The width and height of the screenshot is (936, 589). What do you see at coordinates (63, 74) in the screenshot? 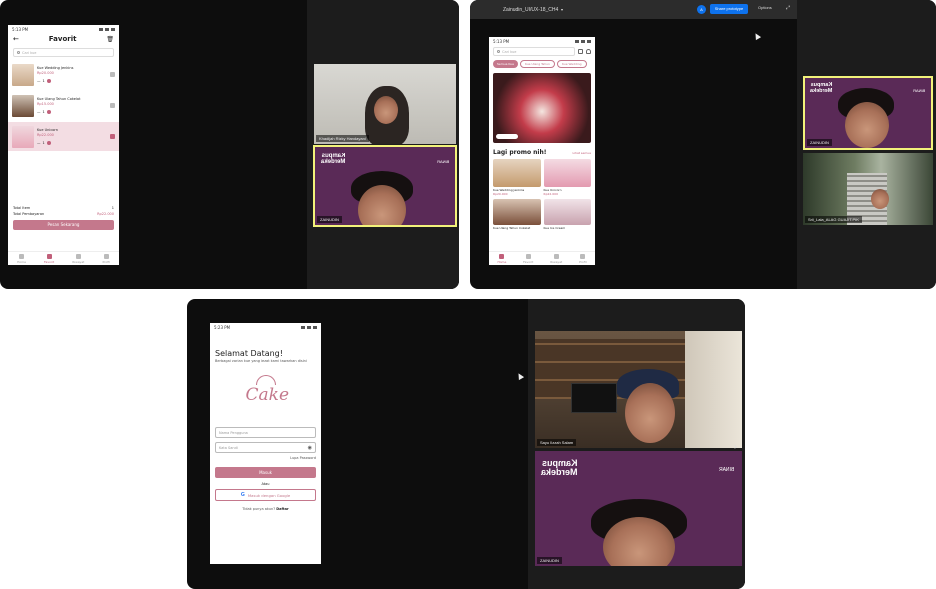
I see `list-item: Kue Wedding Jenkins Rp20.000 — 1` at bounding box center [63, 74].